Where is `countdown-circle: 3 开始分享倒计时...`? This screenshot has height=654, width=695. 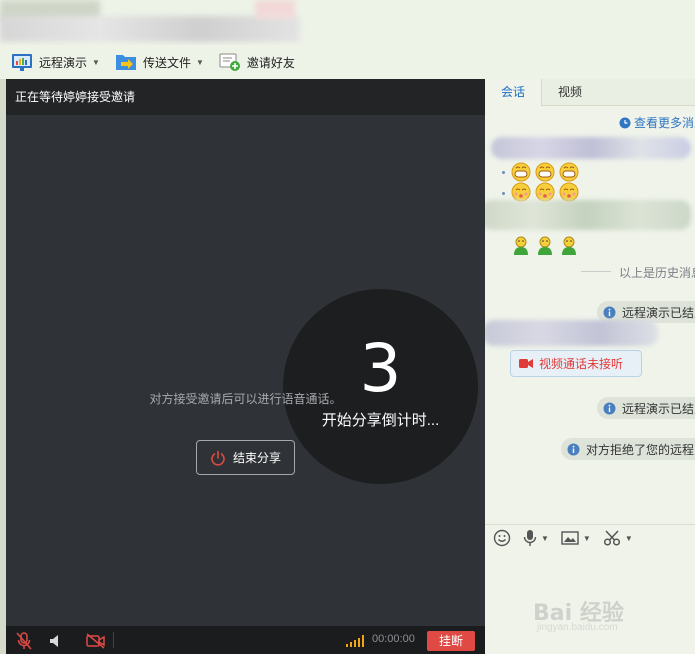
countdown-circle: 3 开始分享倒计时... is located at coordinates (380, 386).